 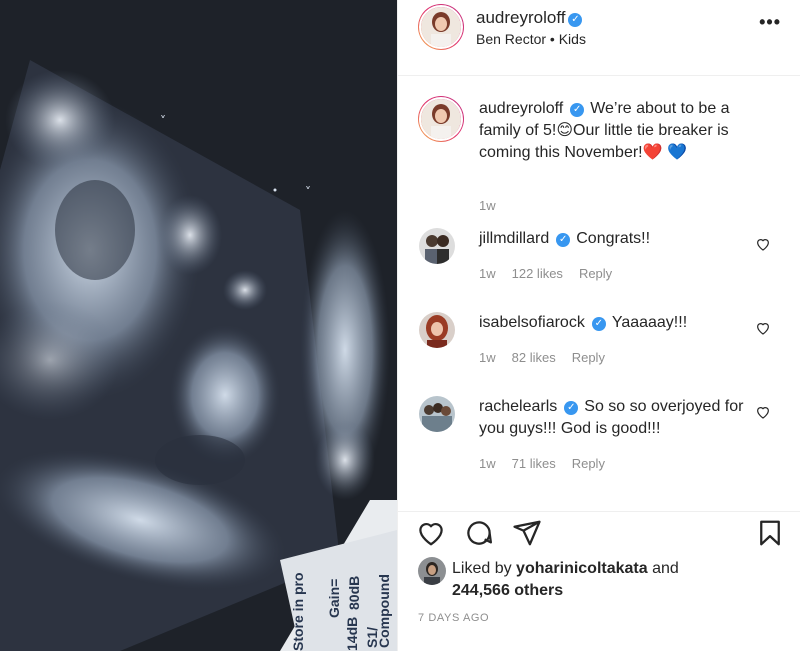 I want to click on heart-icon, so click(x=431, y=533).